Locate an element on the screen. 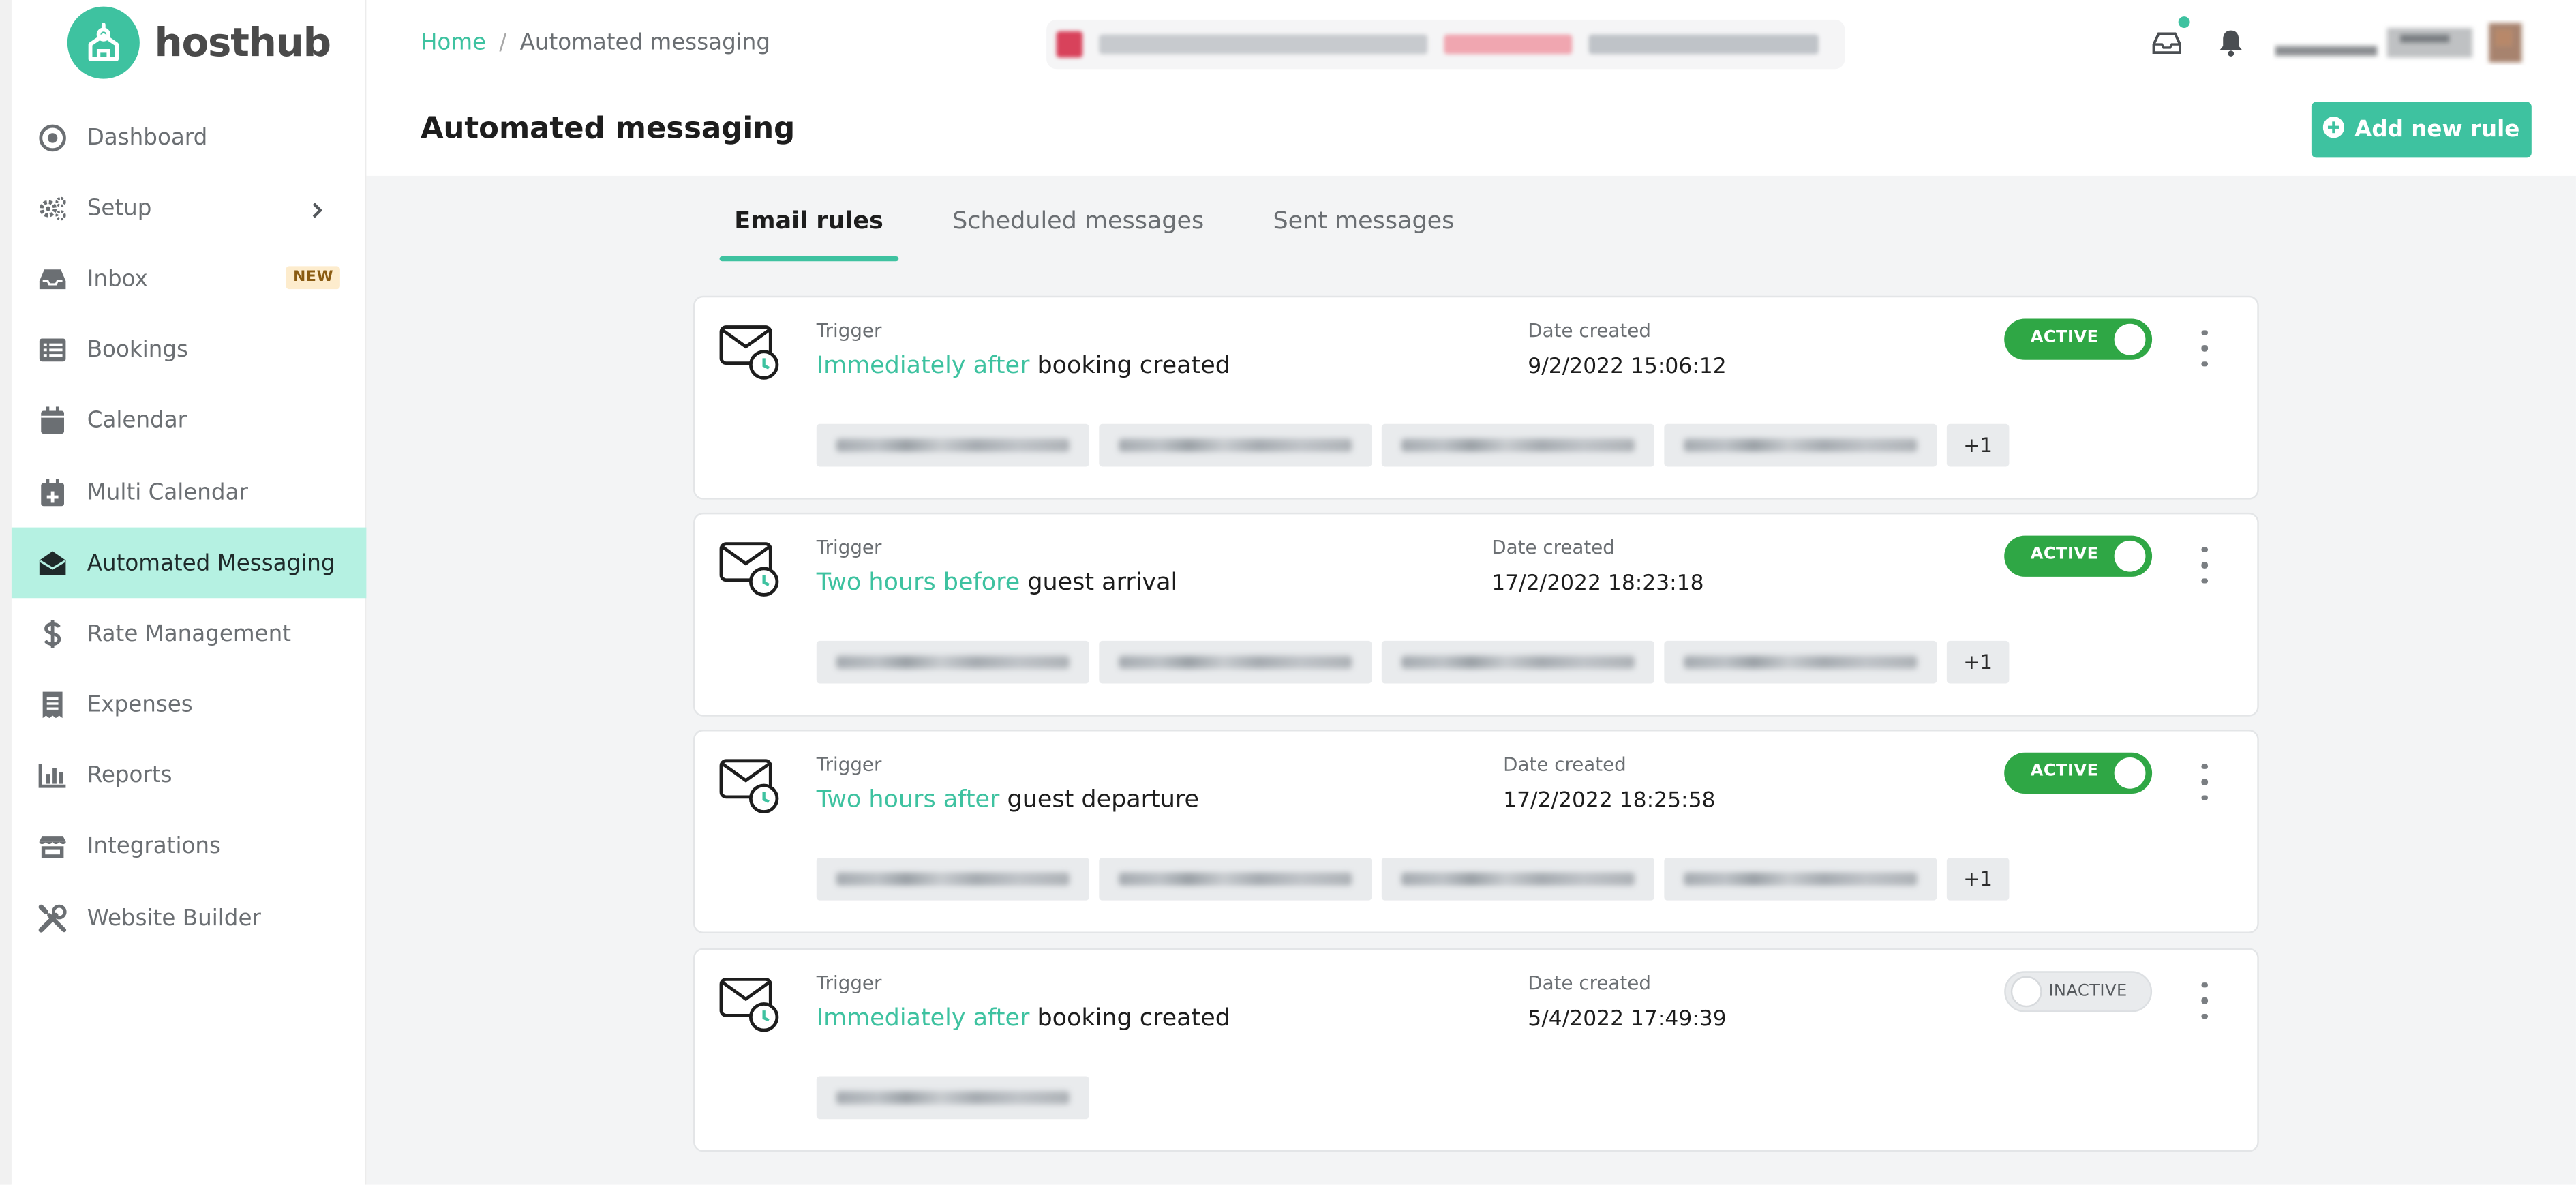 The height and width of the screenshot is (1185, 2576). sidebar-item-calendar: Calendar is located at coordinates (189, 421).